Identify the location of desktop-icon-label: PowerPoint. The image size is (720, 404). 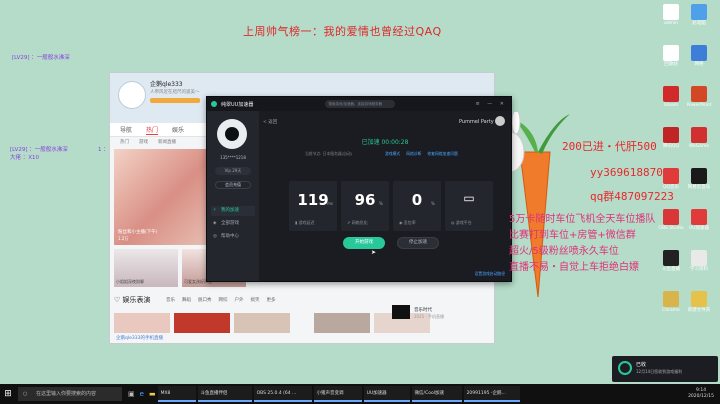
(699, 105).